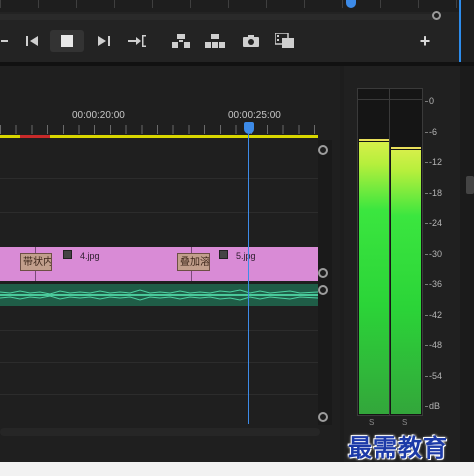 The width and height of the screenshot is (474, 476). What do you see at coordinates (436, 253) in the screenshot?
I see `db-scale-label: -30` at bounding box center [436, 253].